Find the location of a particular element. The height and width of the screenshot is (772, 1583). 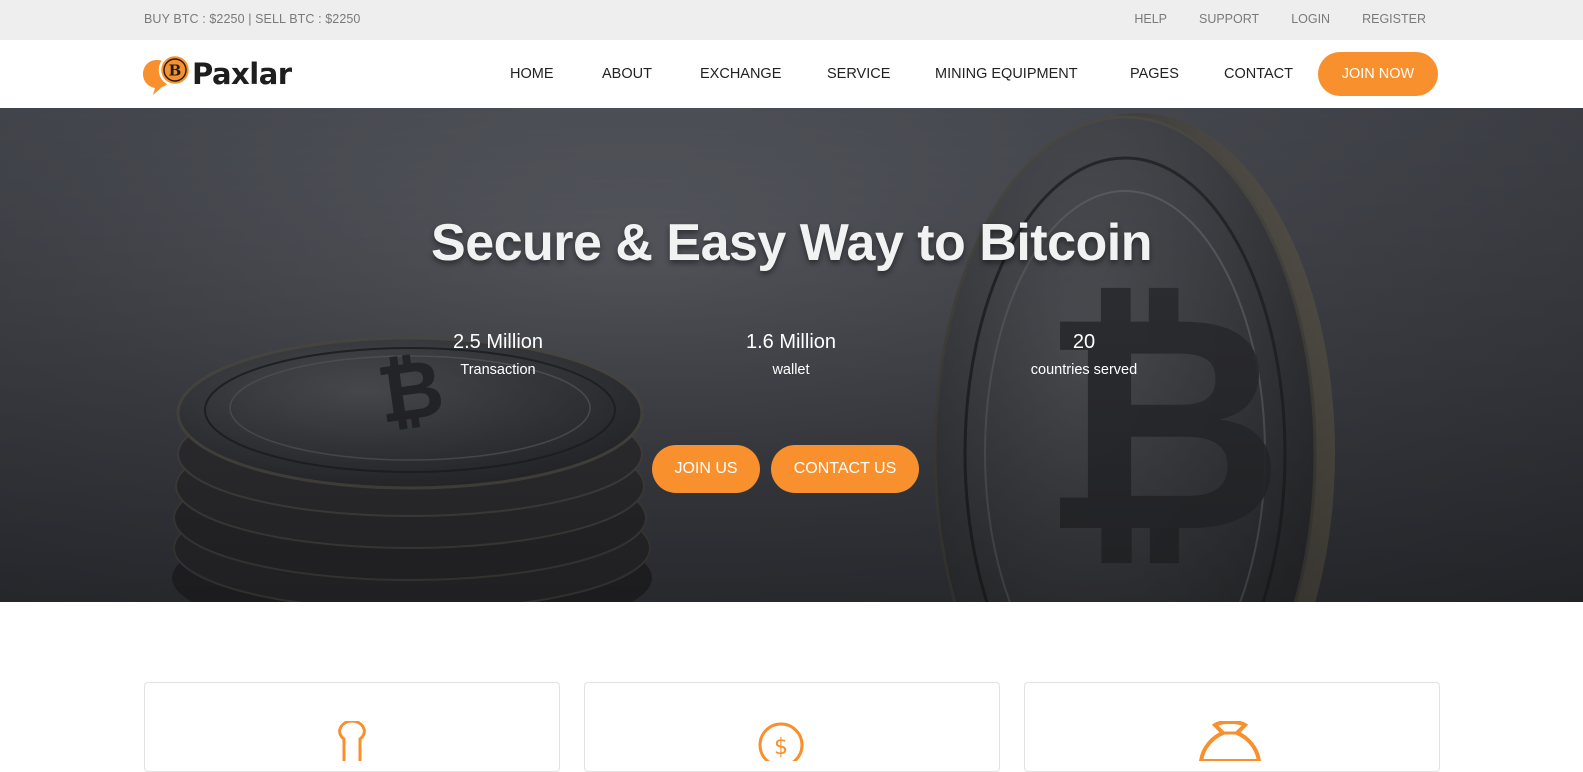

stat-label: Transaction is located at coordinates (498, 370).